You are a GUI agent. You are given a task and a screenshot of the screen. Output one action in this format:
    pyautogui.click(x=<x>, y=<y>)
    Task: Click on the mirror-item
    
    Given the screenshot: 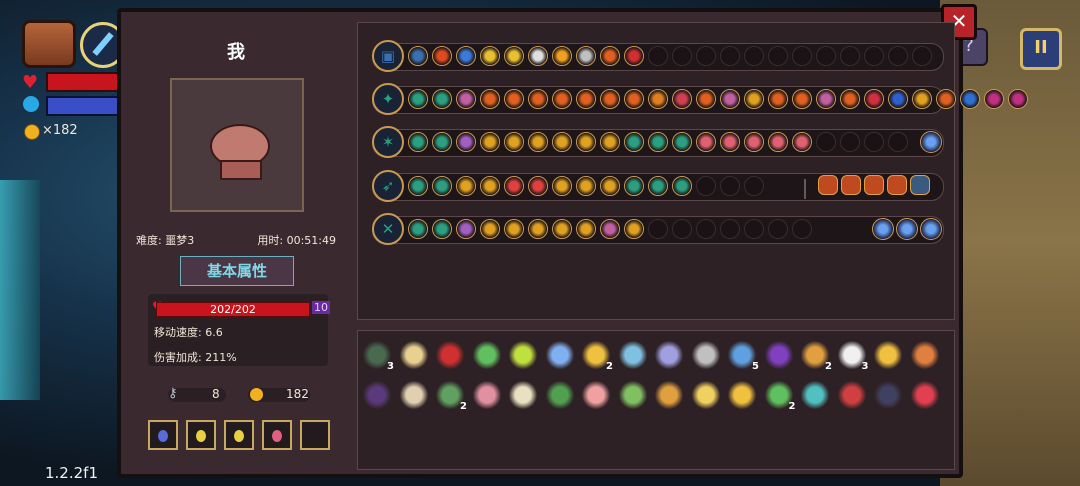 What is the action you would take?
    pyautogui.click(x=559, y=355)
    